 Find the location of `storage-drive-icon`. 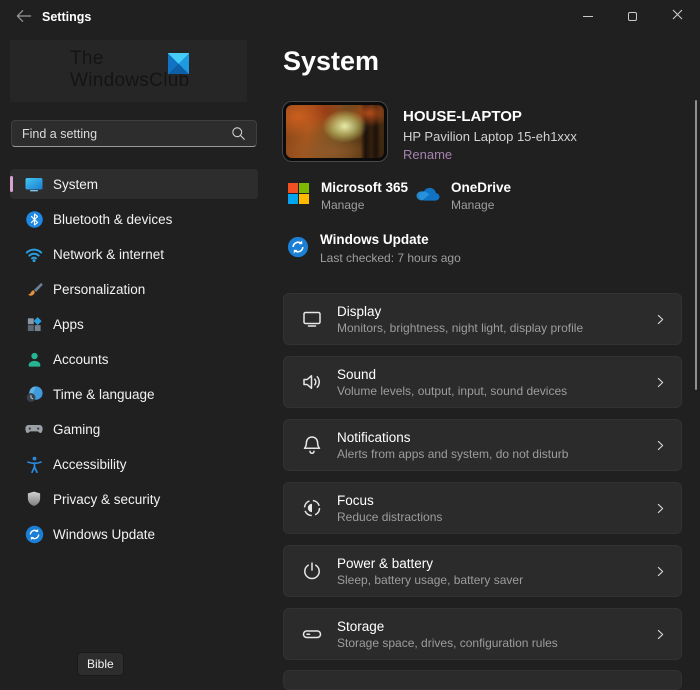

storage-drive-icon is located at coordinates (312, 634).